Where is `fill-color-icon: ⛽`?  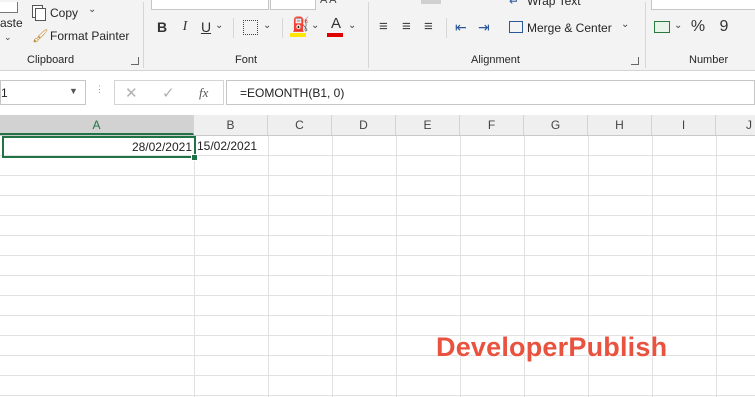
fill-color-icon: ⛽ is located at coordinates (300, 24).